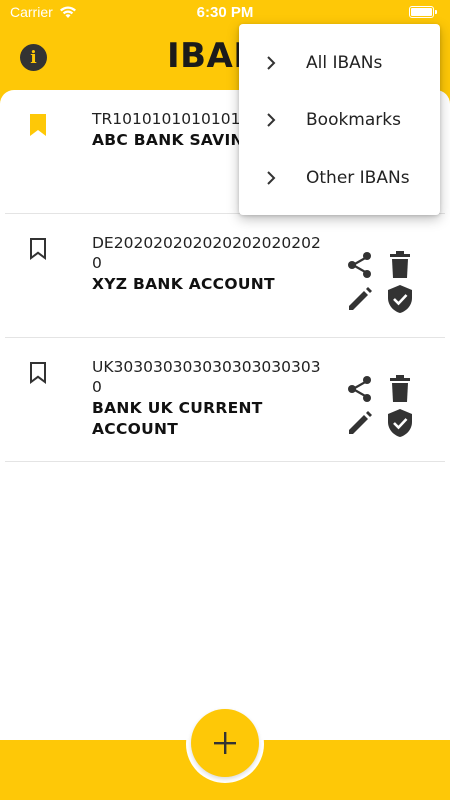 Image resolution: width=450 pixels, height=800 pixels. What do you see at coordinates (183, 284) in the screenshot?
I see `account-name: XYZ BANK ACCOUNT` at bounding box center [183, 284].